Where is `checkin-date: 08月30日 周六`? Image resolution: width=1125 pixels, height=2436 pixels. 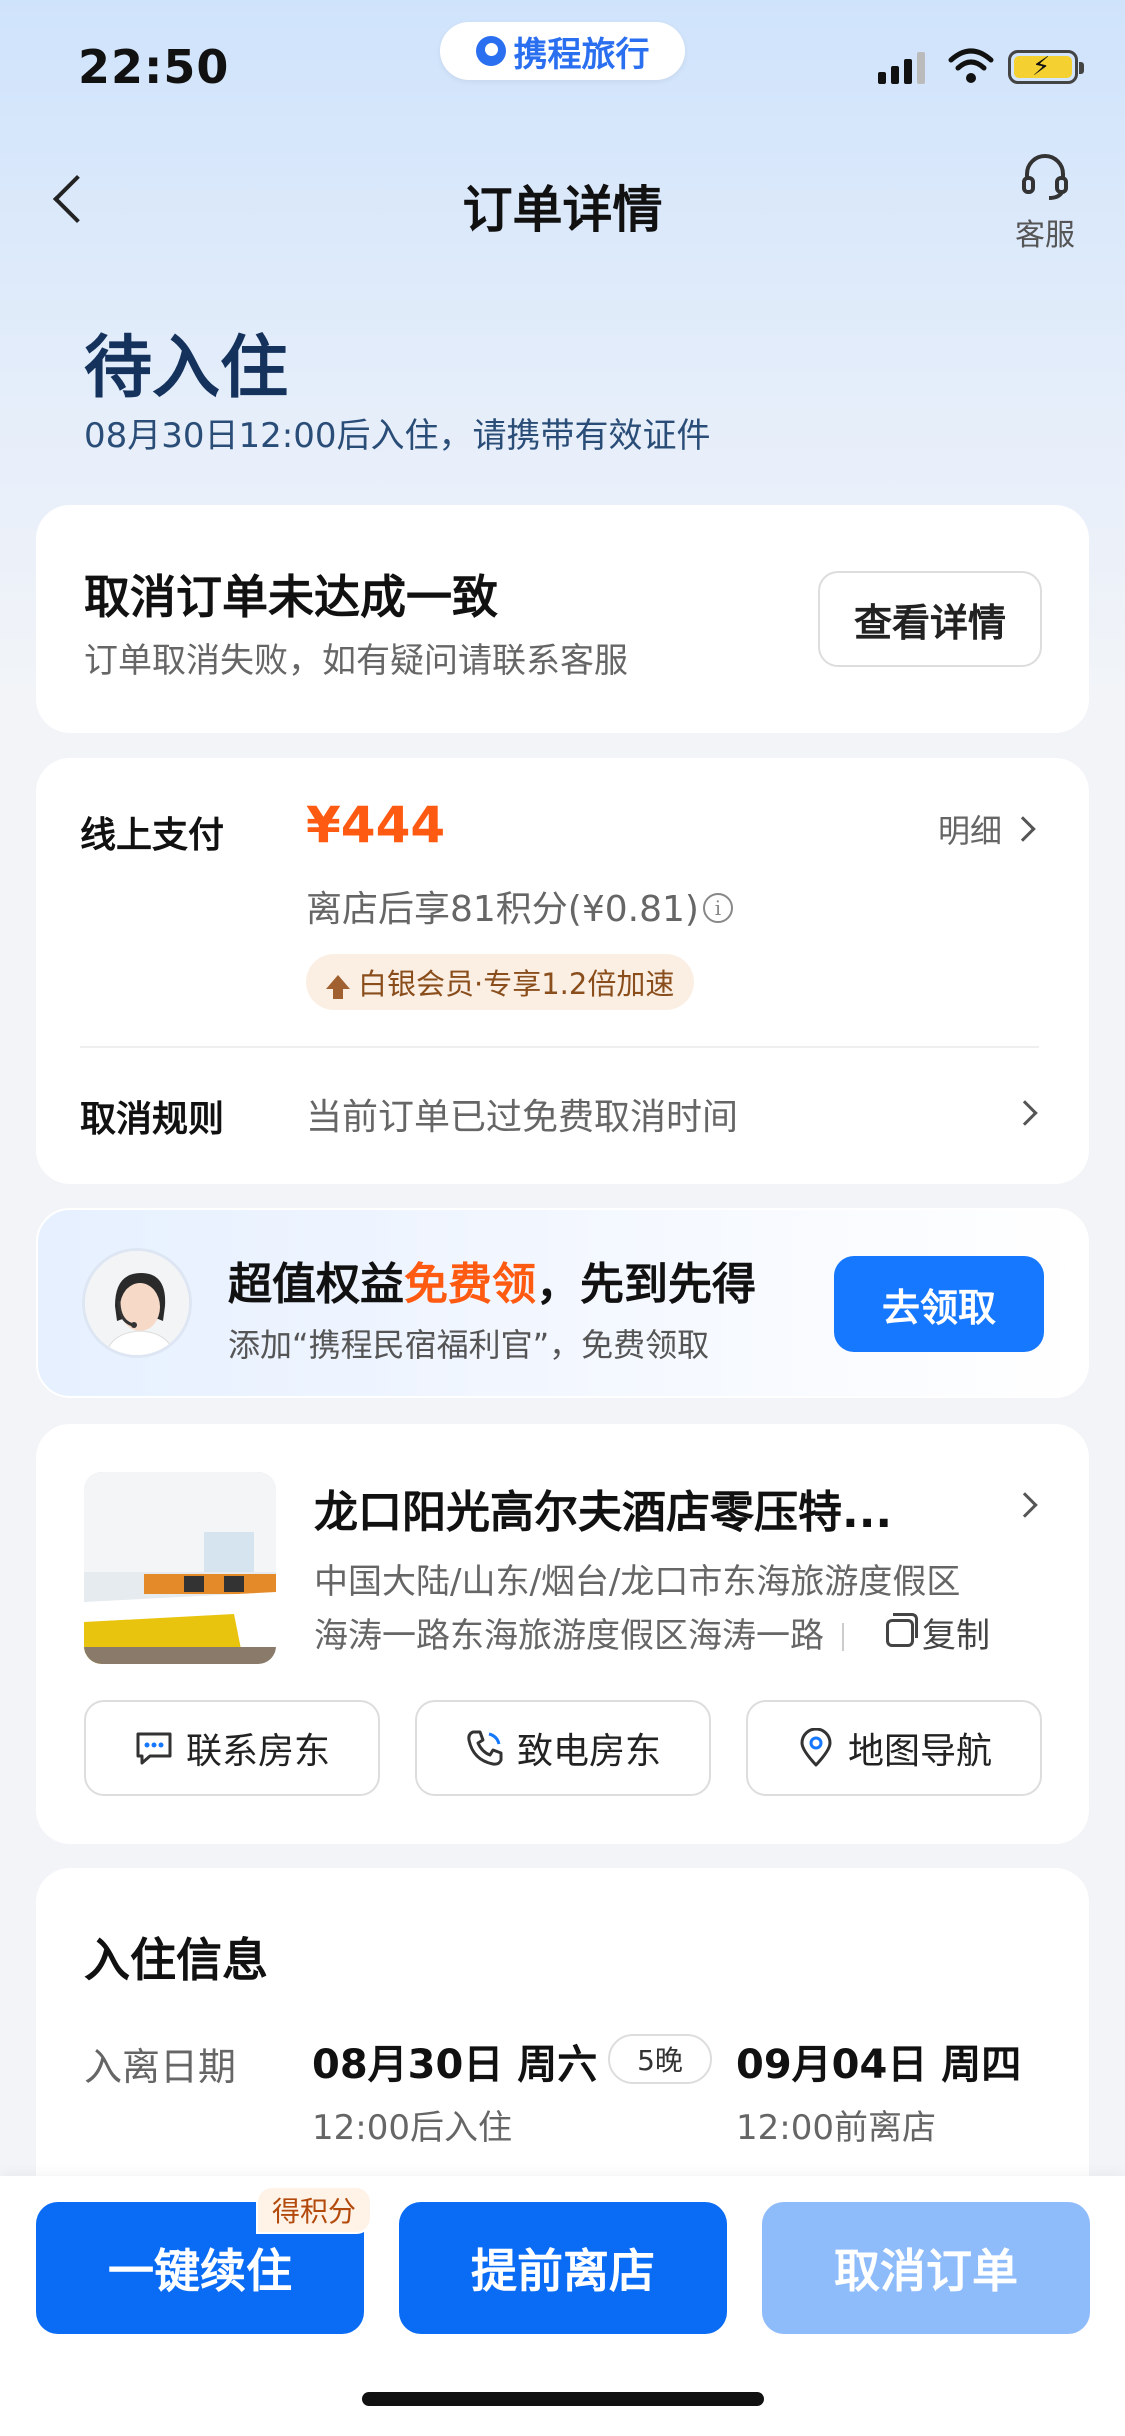
checkin-date: 08月30日 周六 is located at coordinates (455, 2065).